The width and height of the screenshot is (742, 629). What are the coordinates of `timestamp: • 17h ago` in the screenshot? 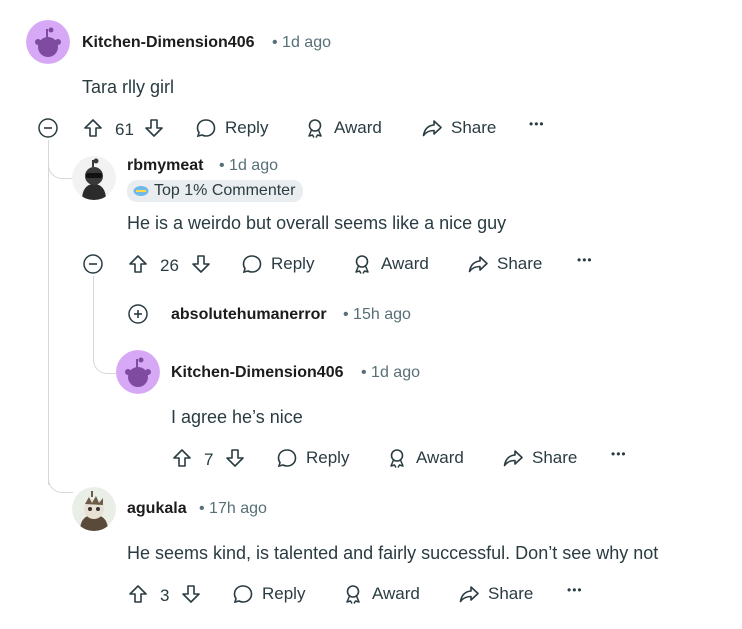 It's located at (233, 508).